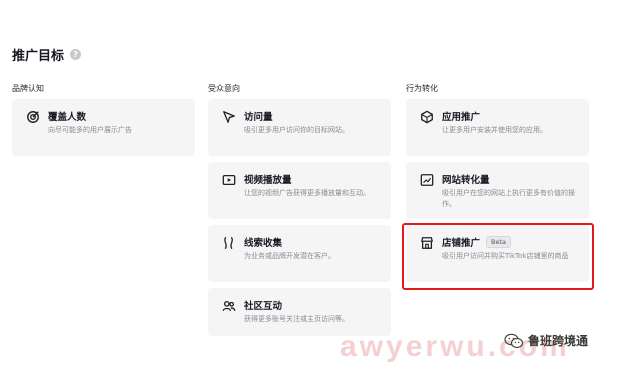  I want to click on page-title: 推广目标 ?, so click(47, 54).